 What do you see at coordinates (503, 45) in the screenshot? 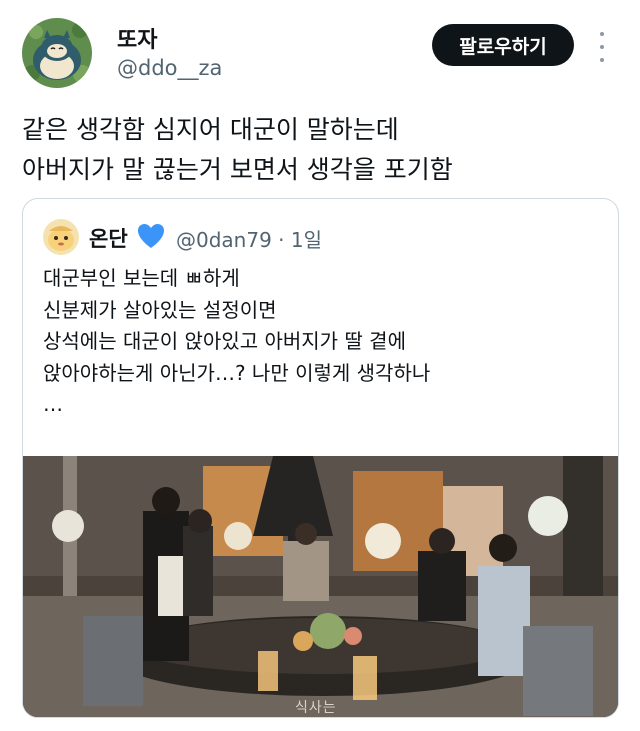
I see `follow-button: 팔로우하기` at bounding box center [503, 45].